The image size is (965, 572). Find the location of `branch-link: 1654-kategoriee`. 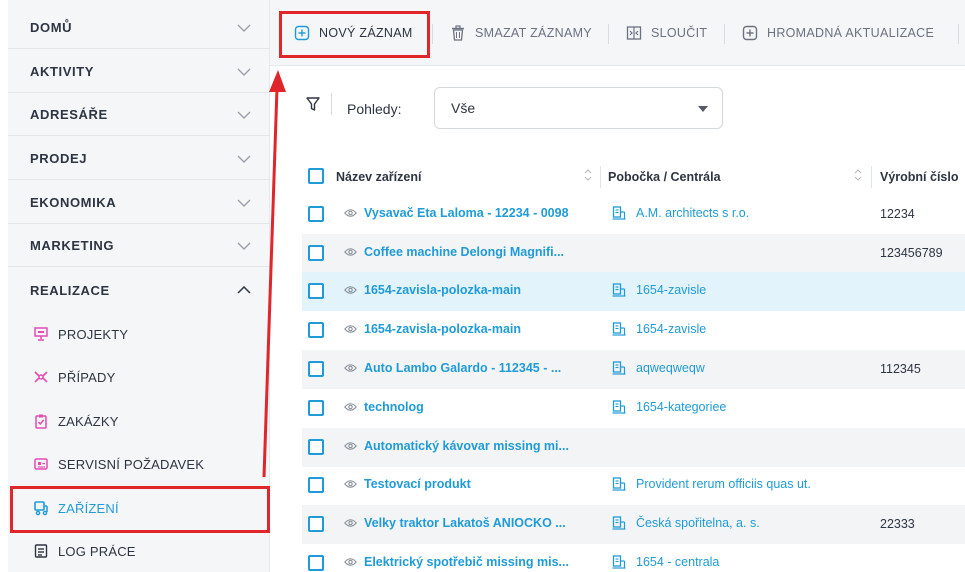

branch-link: 1654-kategoriee is located at coordinates (669, 407).